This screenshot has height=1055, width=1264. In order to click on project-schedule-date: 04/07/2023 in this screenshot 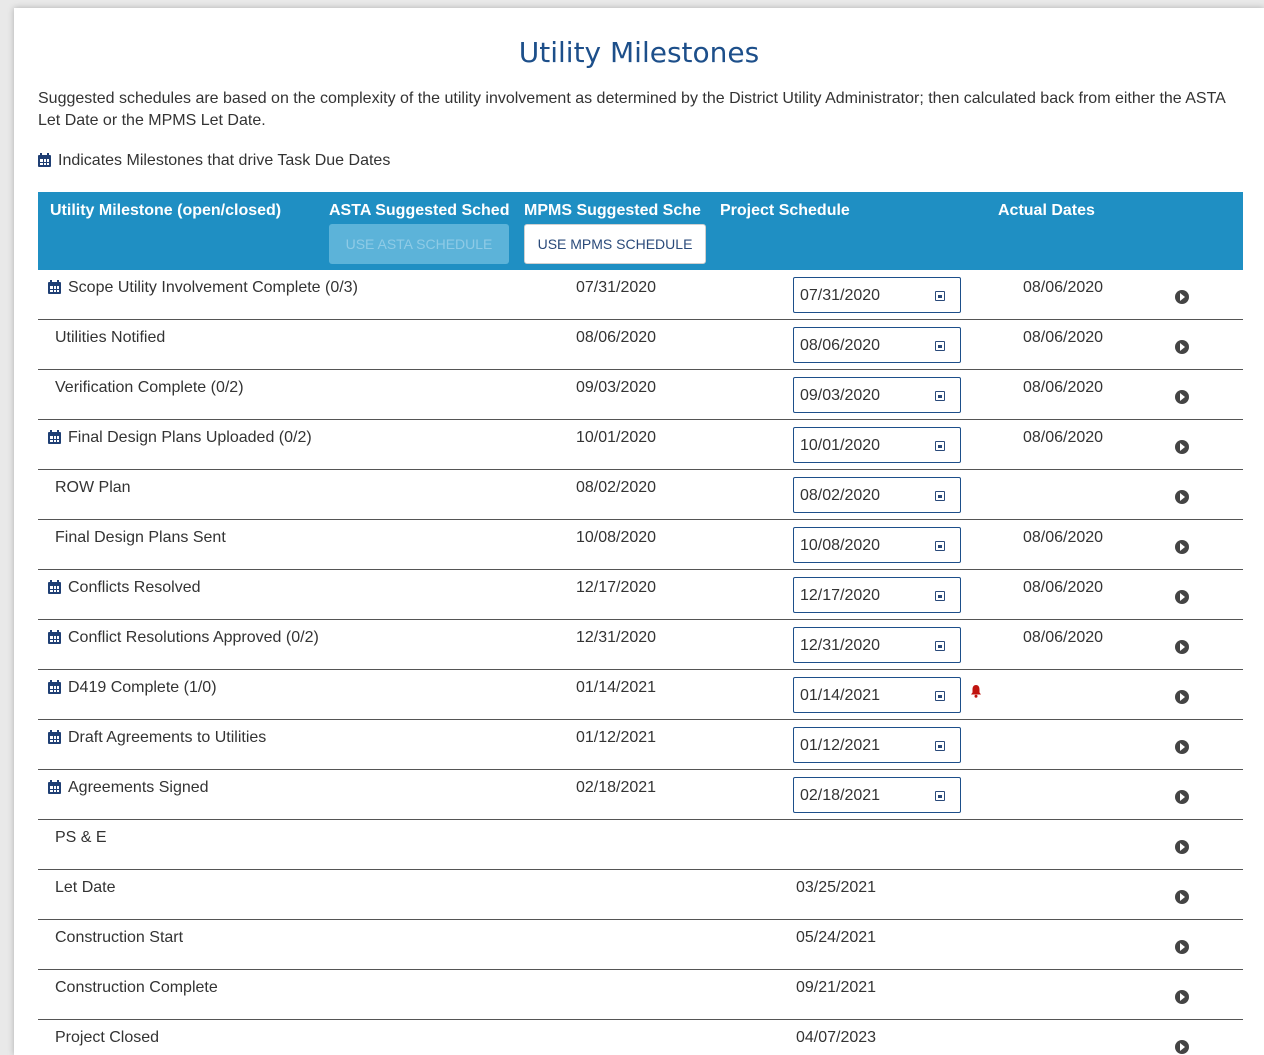, I will do `click(836, 1037)`.